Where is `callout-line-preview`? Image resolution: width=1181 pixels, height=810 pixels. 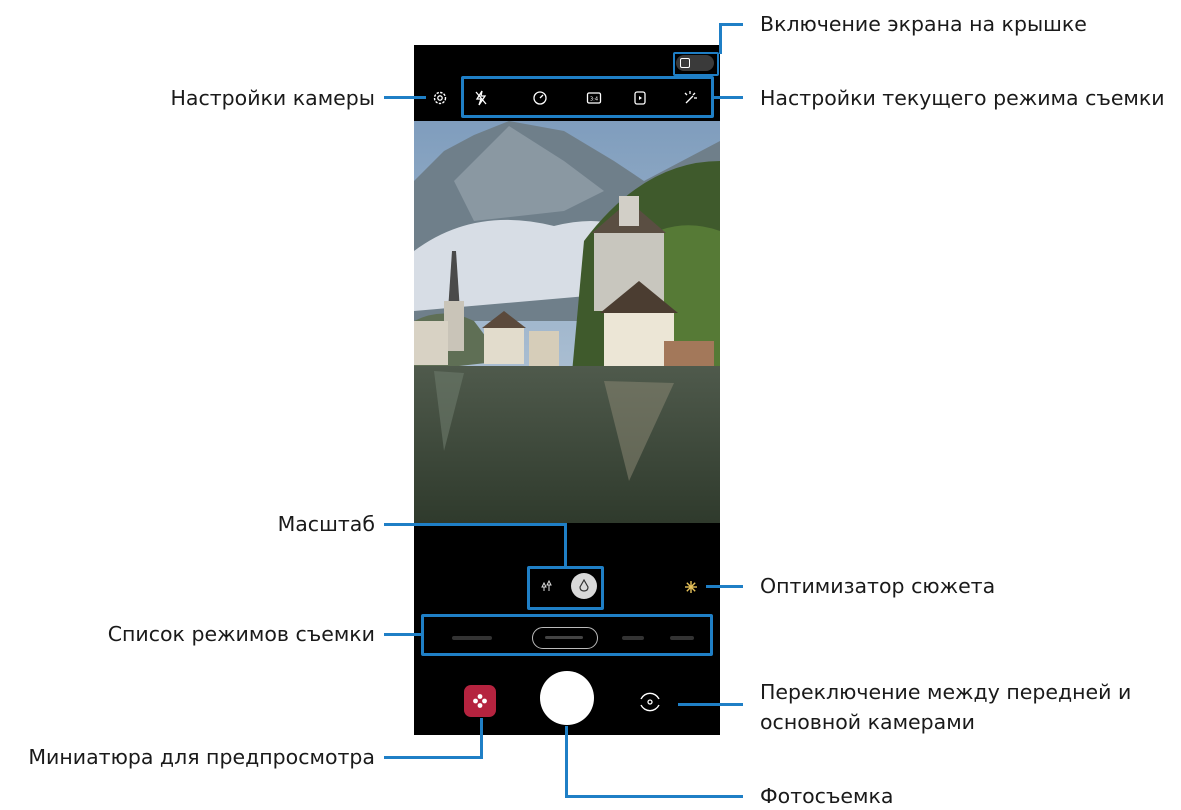
callout-line-preview is located at coordinates (433, 757).